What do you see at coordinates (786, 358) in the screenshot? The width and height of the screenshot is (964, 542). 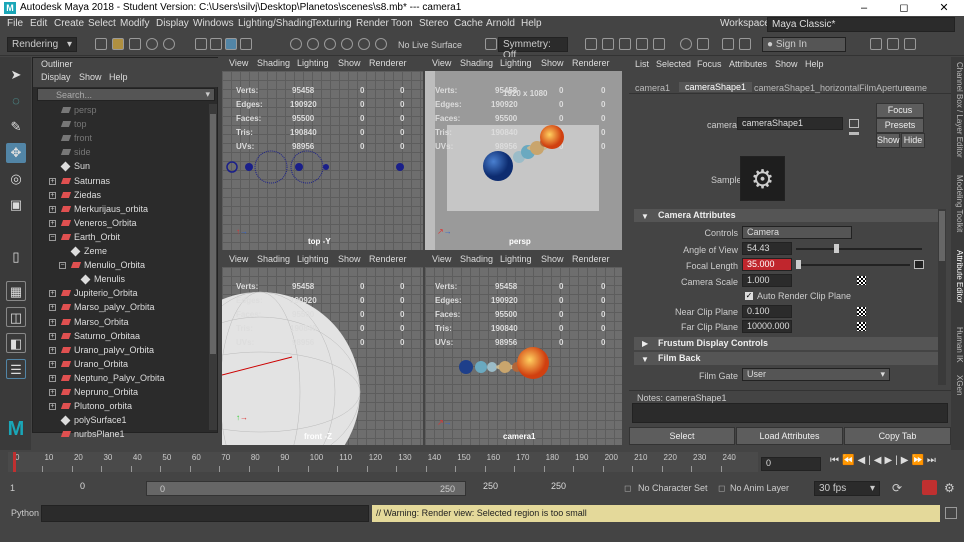 I see `film-back-section: Film Back` at bounding box center [786, 358].